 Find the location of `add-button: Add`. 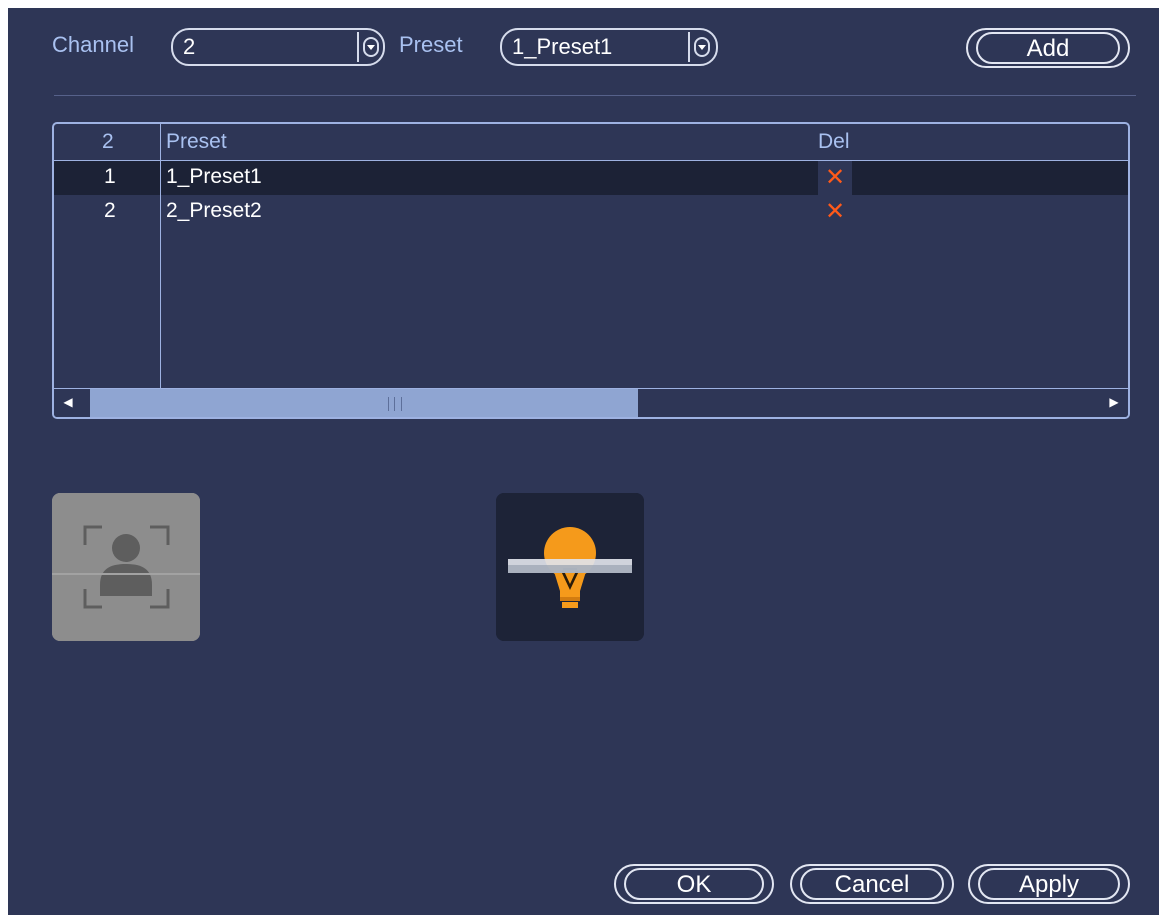

add-button: Add is located at coordinates (1048, 48).